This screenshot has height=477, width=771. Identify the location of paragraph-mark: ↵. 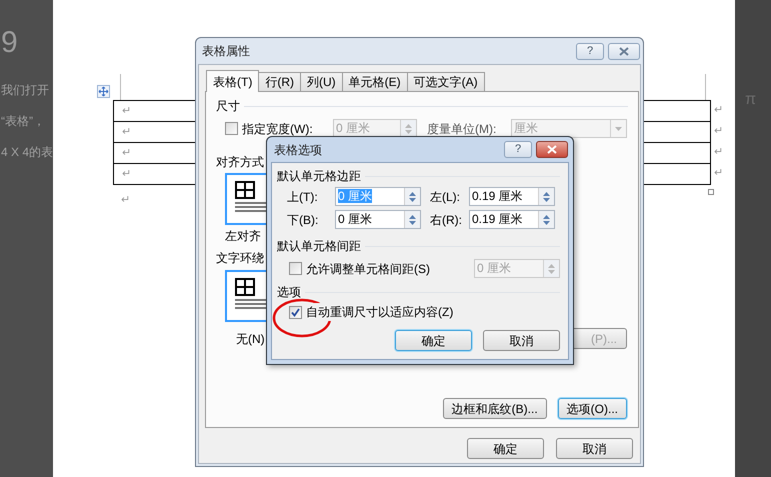
(125, 200).